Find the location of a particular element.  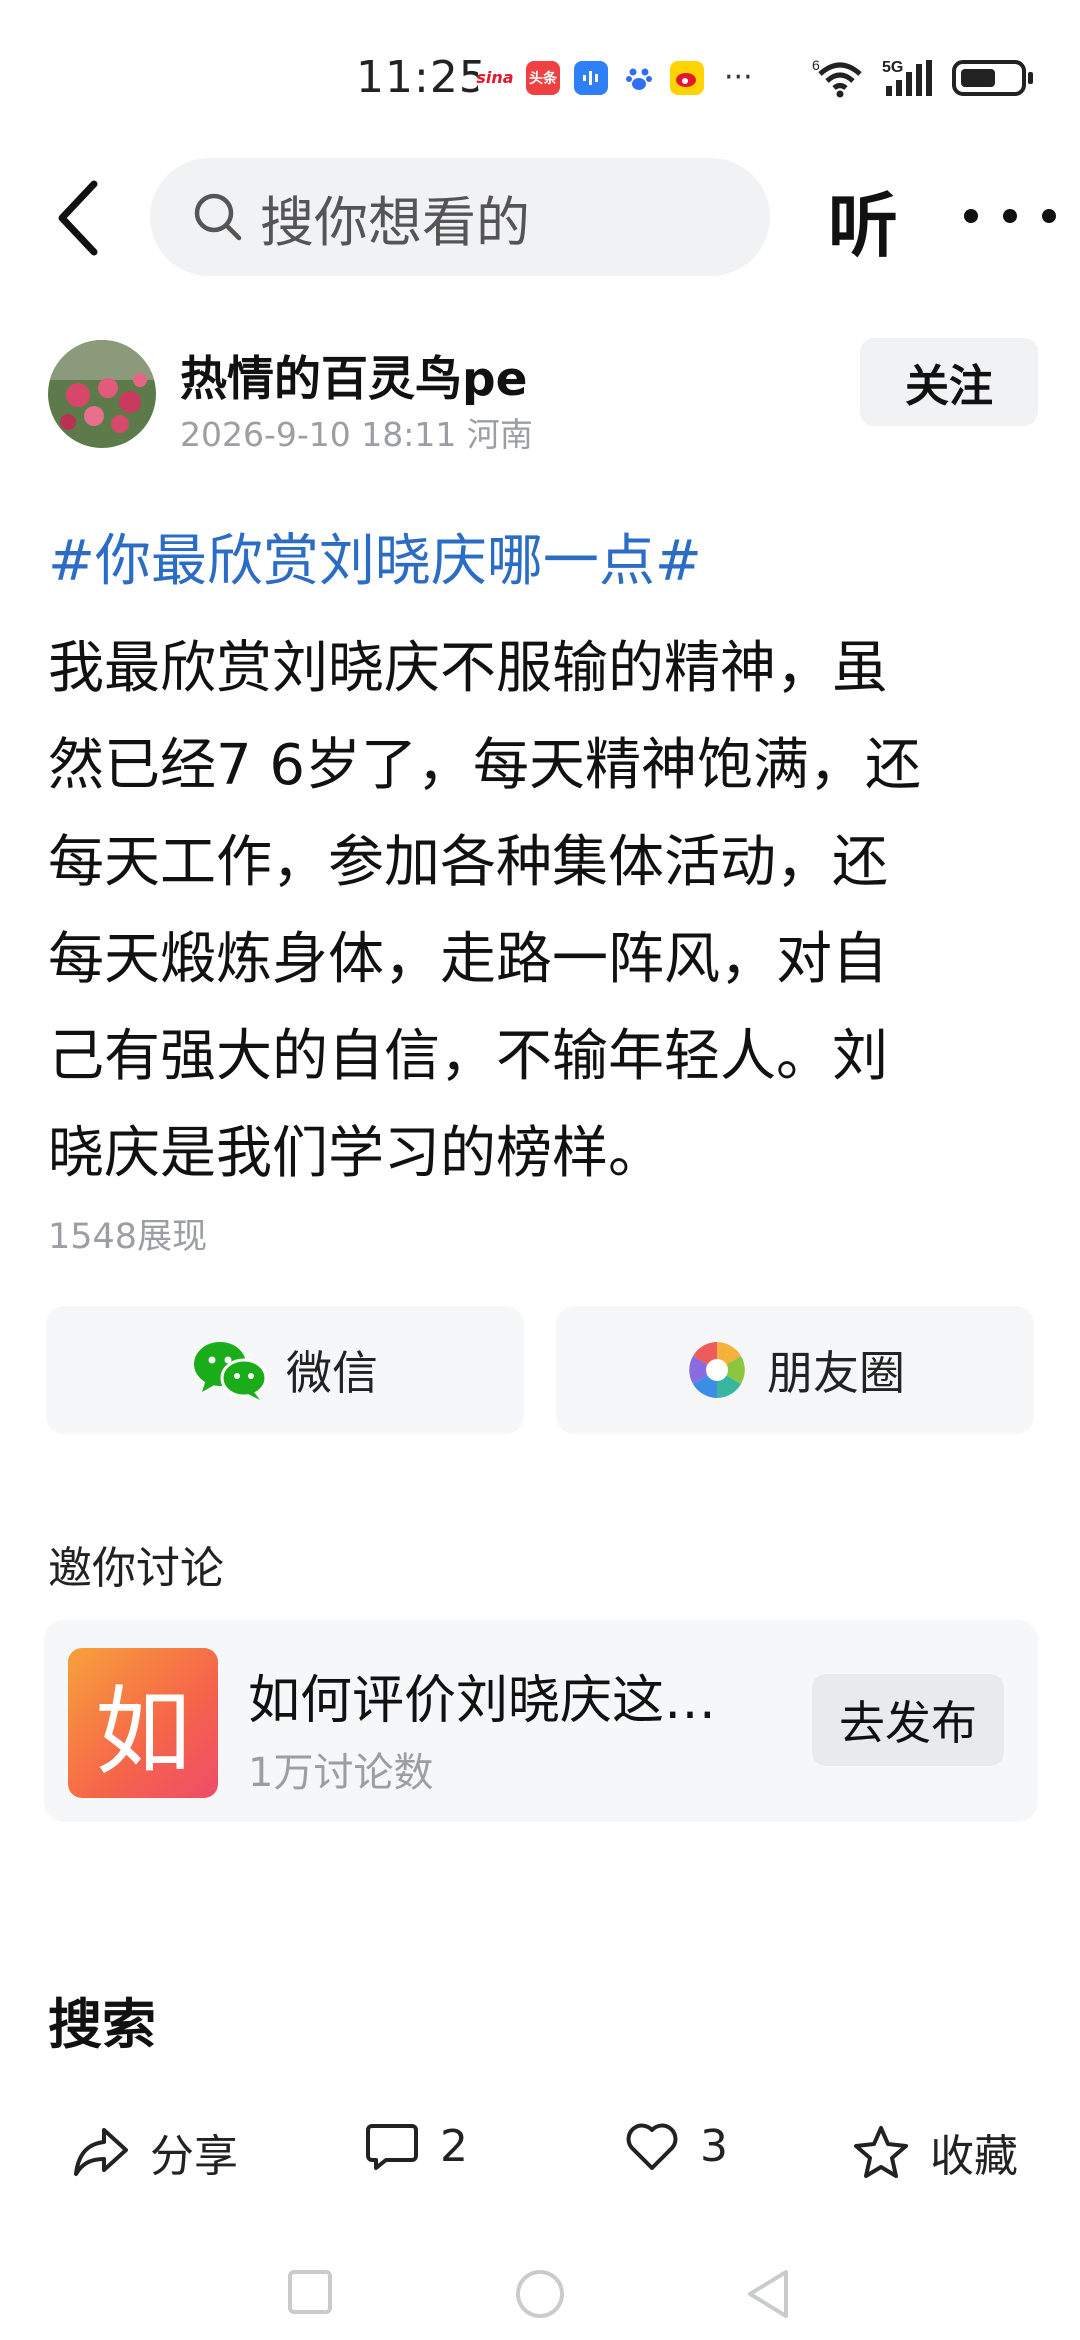

status-time: 11:25 is located at coordinates (422, 77).